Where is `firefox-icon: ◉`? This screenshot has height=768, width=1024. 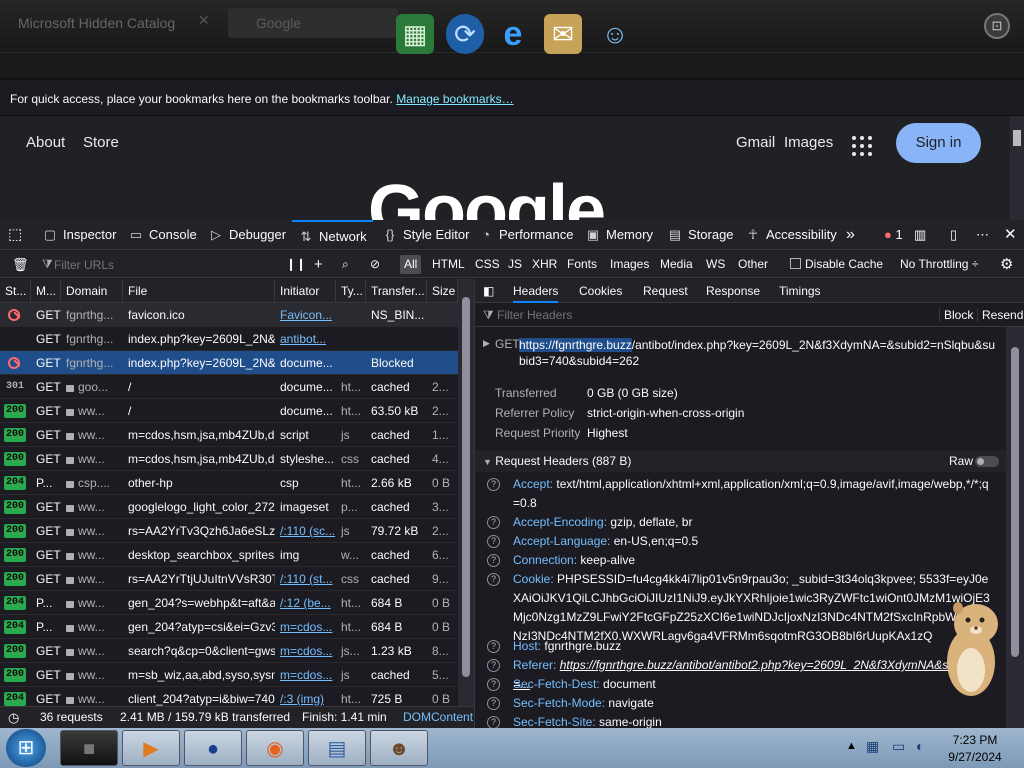 firefox-icon: ◉ is located at coordinates (275, 748).